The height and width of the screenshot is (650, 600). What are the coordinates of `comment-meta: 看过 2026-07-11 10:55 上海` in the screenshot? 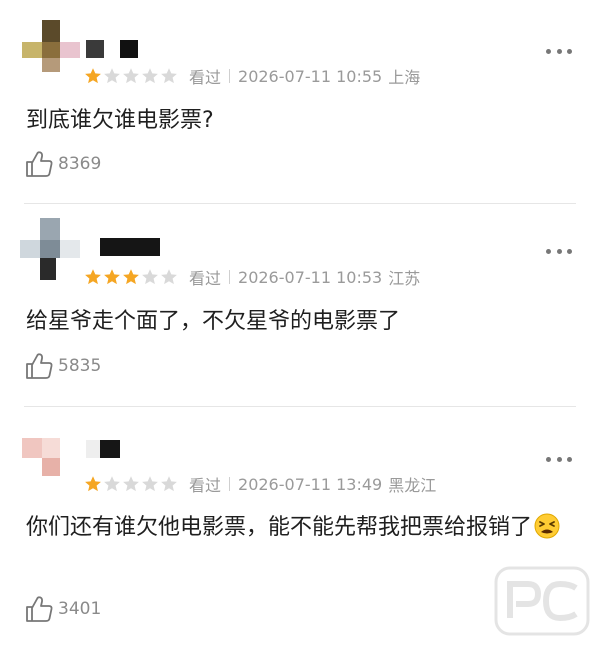 It's located at (252, 76).